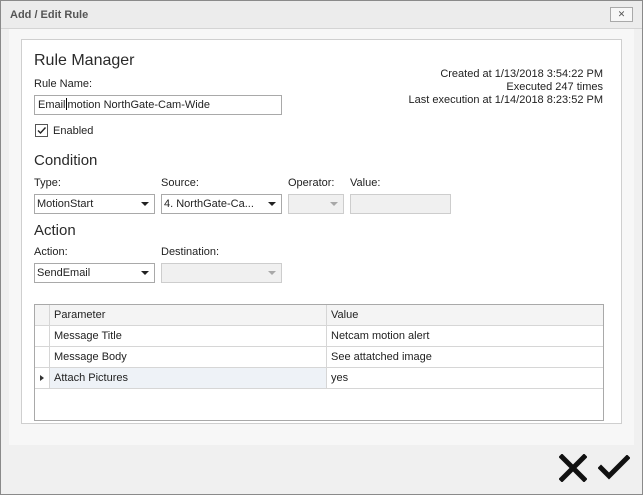  I want to click on type-selected-value: MotionStart, so click(65, 204).